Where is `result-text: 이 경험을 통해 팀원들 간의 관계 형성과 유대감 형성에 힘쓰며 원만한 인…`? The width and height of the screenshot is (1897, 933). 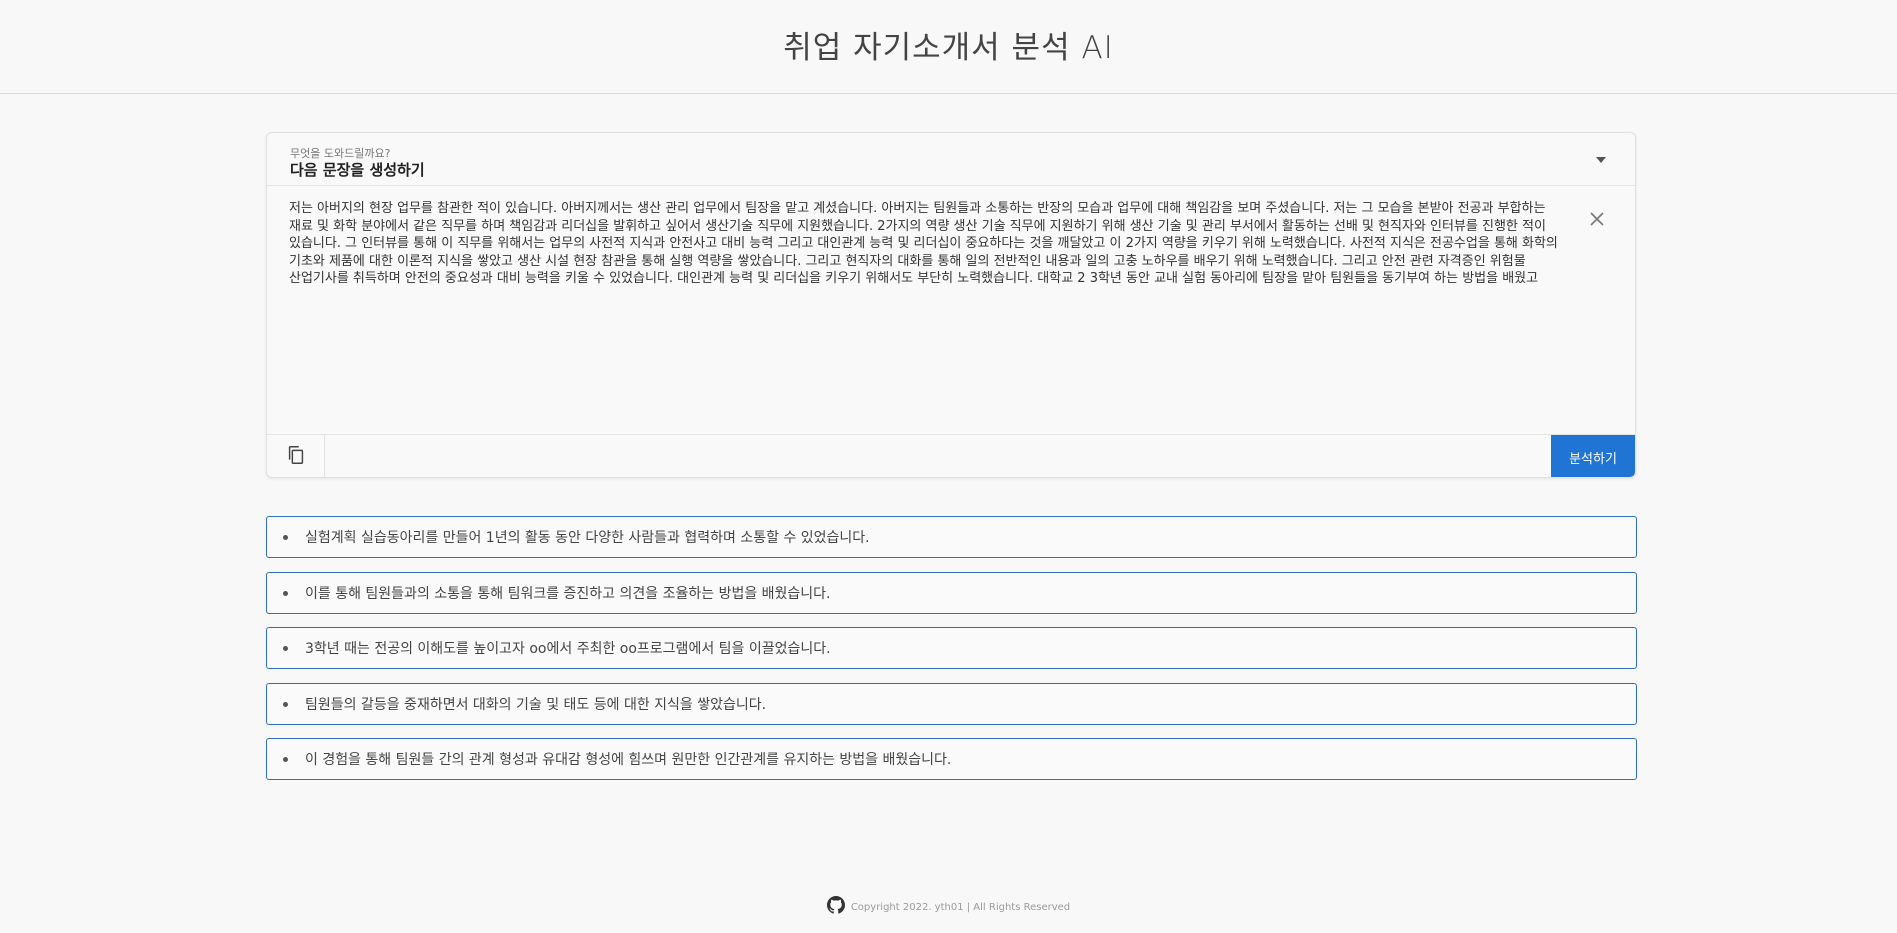 result-text: 이 경험을 통해 팀원들 간의 관계 형성과 유대감 형성에 힘쓰며 원만한 인… is located at coordinates (628, 760).